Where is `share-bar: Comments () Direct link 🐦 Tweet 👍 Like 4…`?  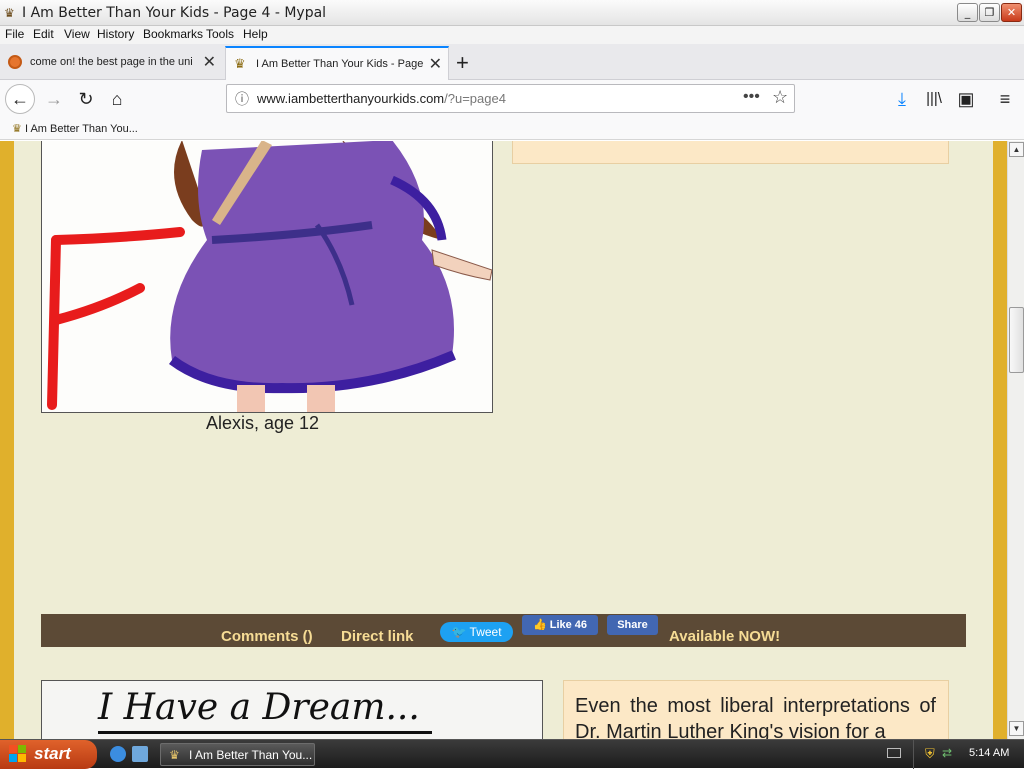
share-bar: Comments () Direct link 🐦 Tweet 👍 Like 4… is located at coordinates (503, 630).